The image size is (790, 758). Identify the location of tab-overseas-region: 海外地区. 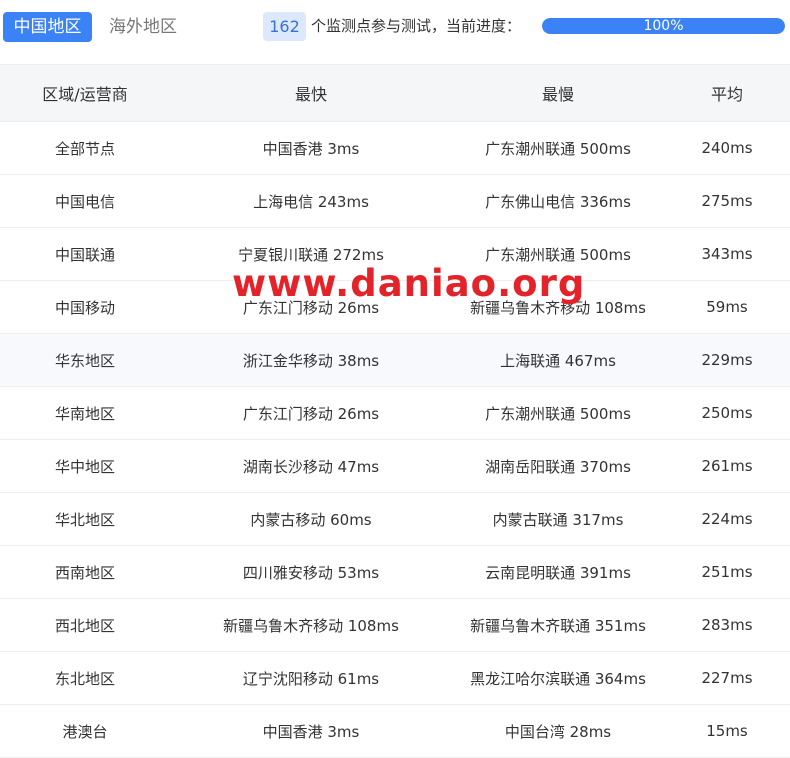
(149, 27).